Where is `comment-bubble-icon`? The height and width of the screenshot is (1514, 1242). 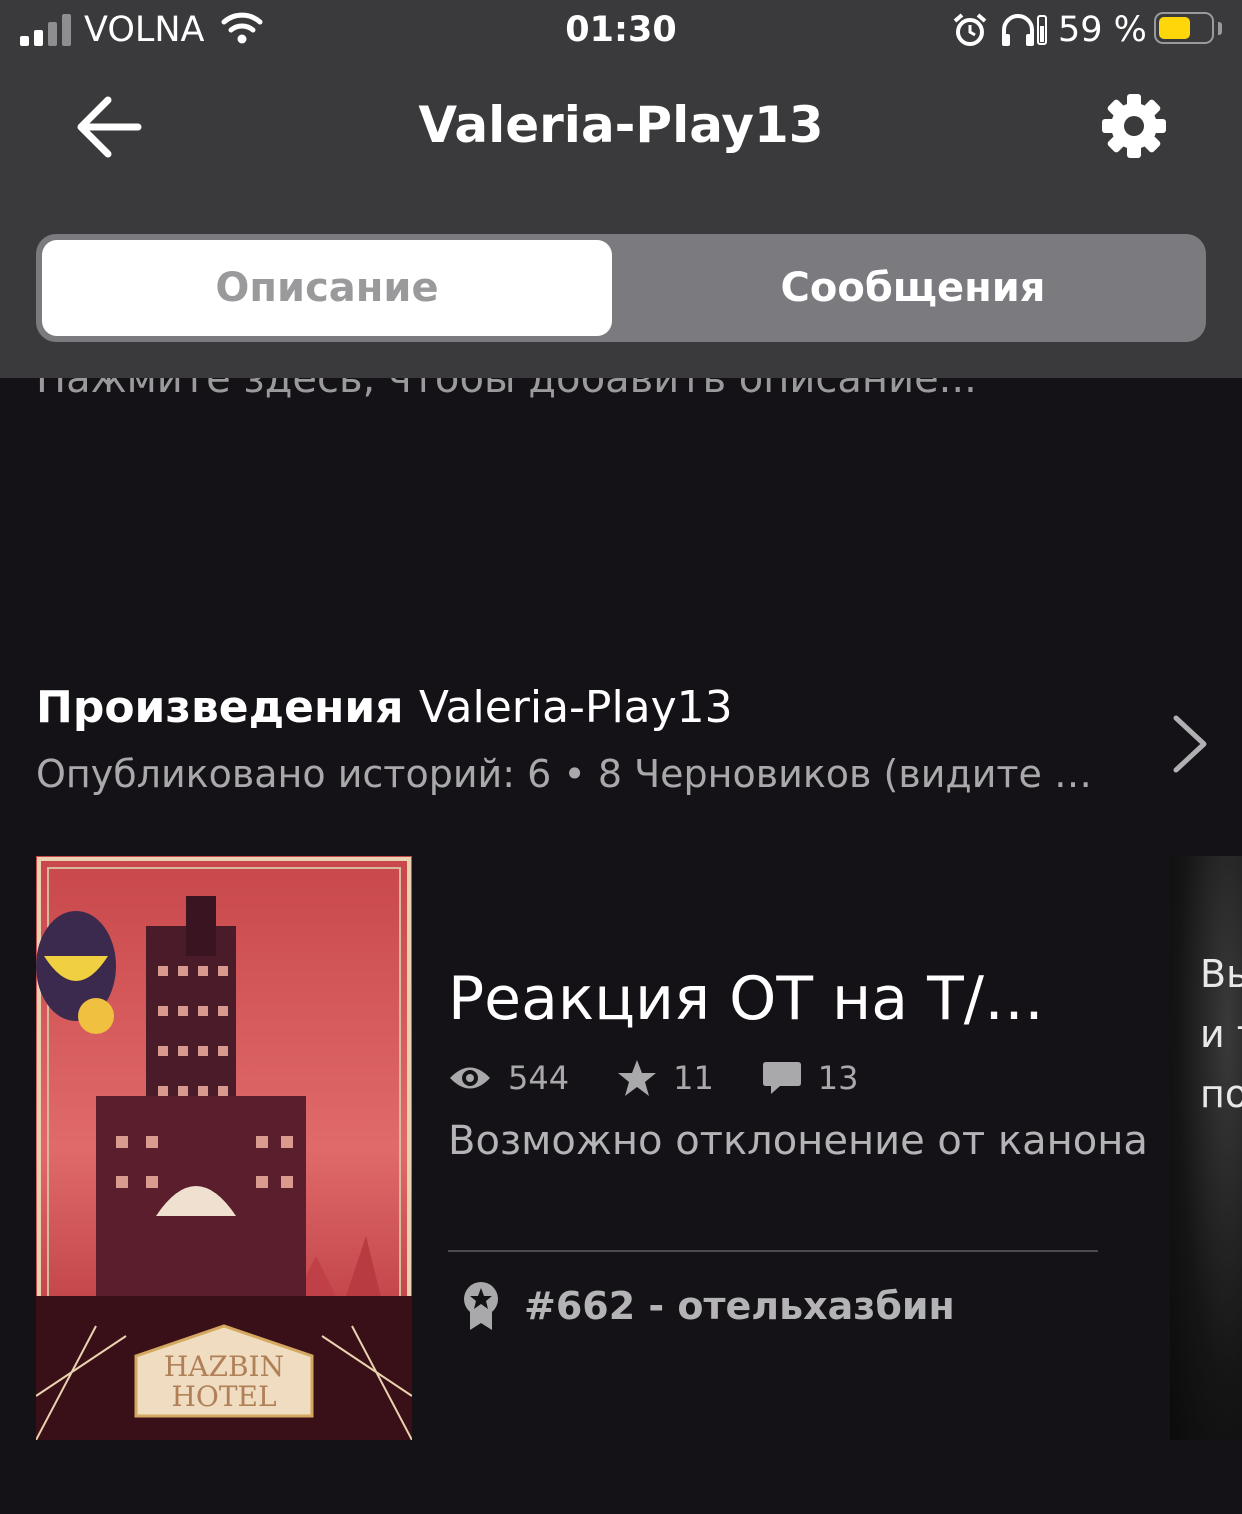
comment-bubble-icon is located at coordinates (781, 1078).